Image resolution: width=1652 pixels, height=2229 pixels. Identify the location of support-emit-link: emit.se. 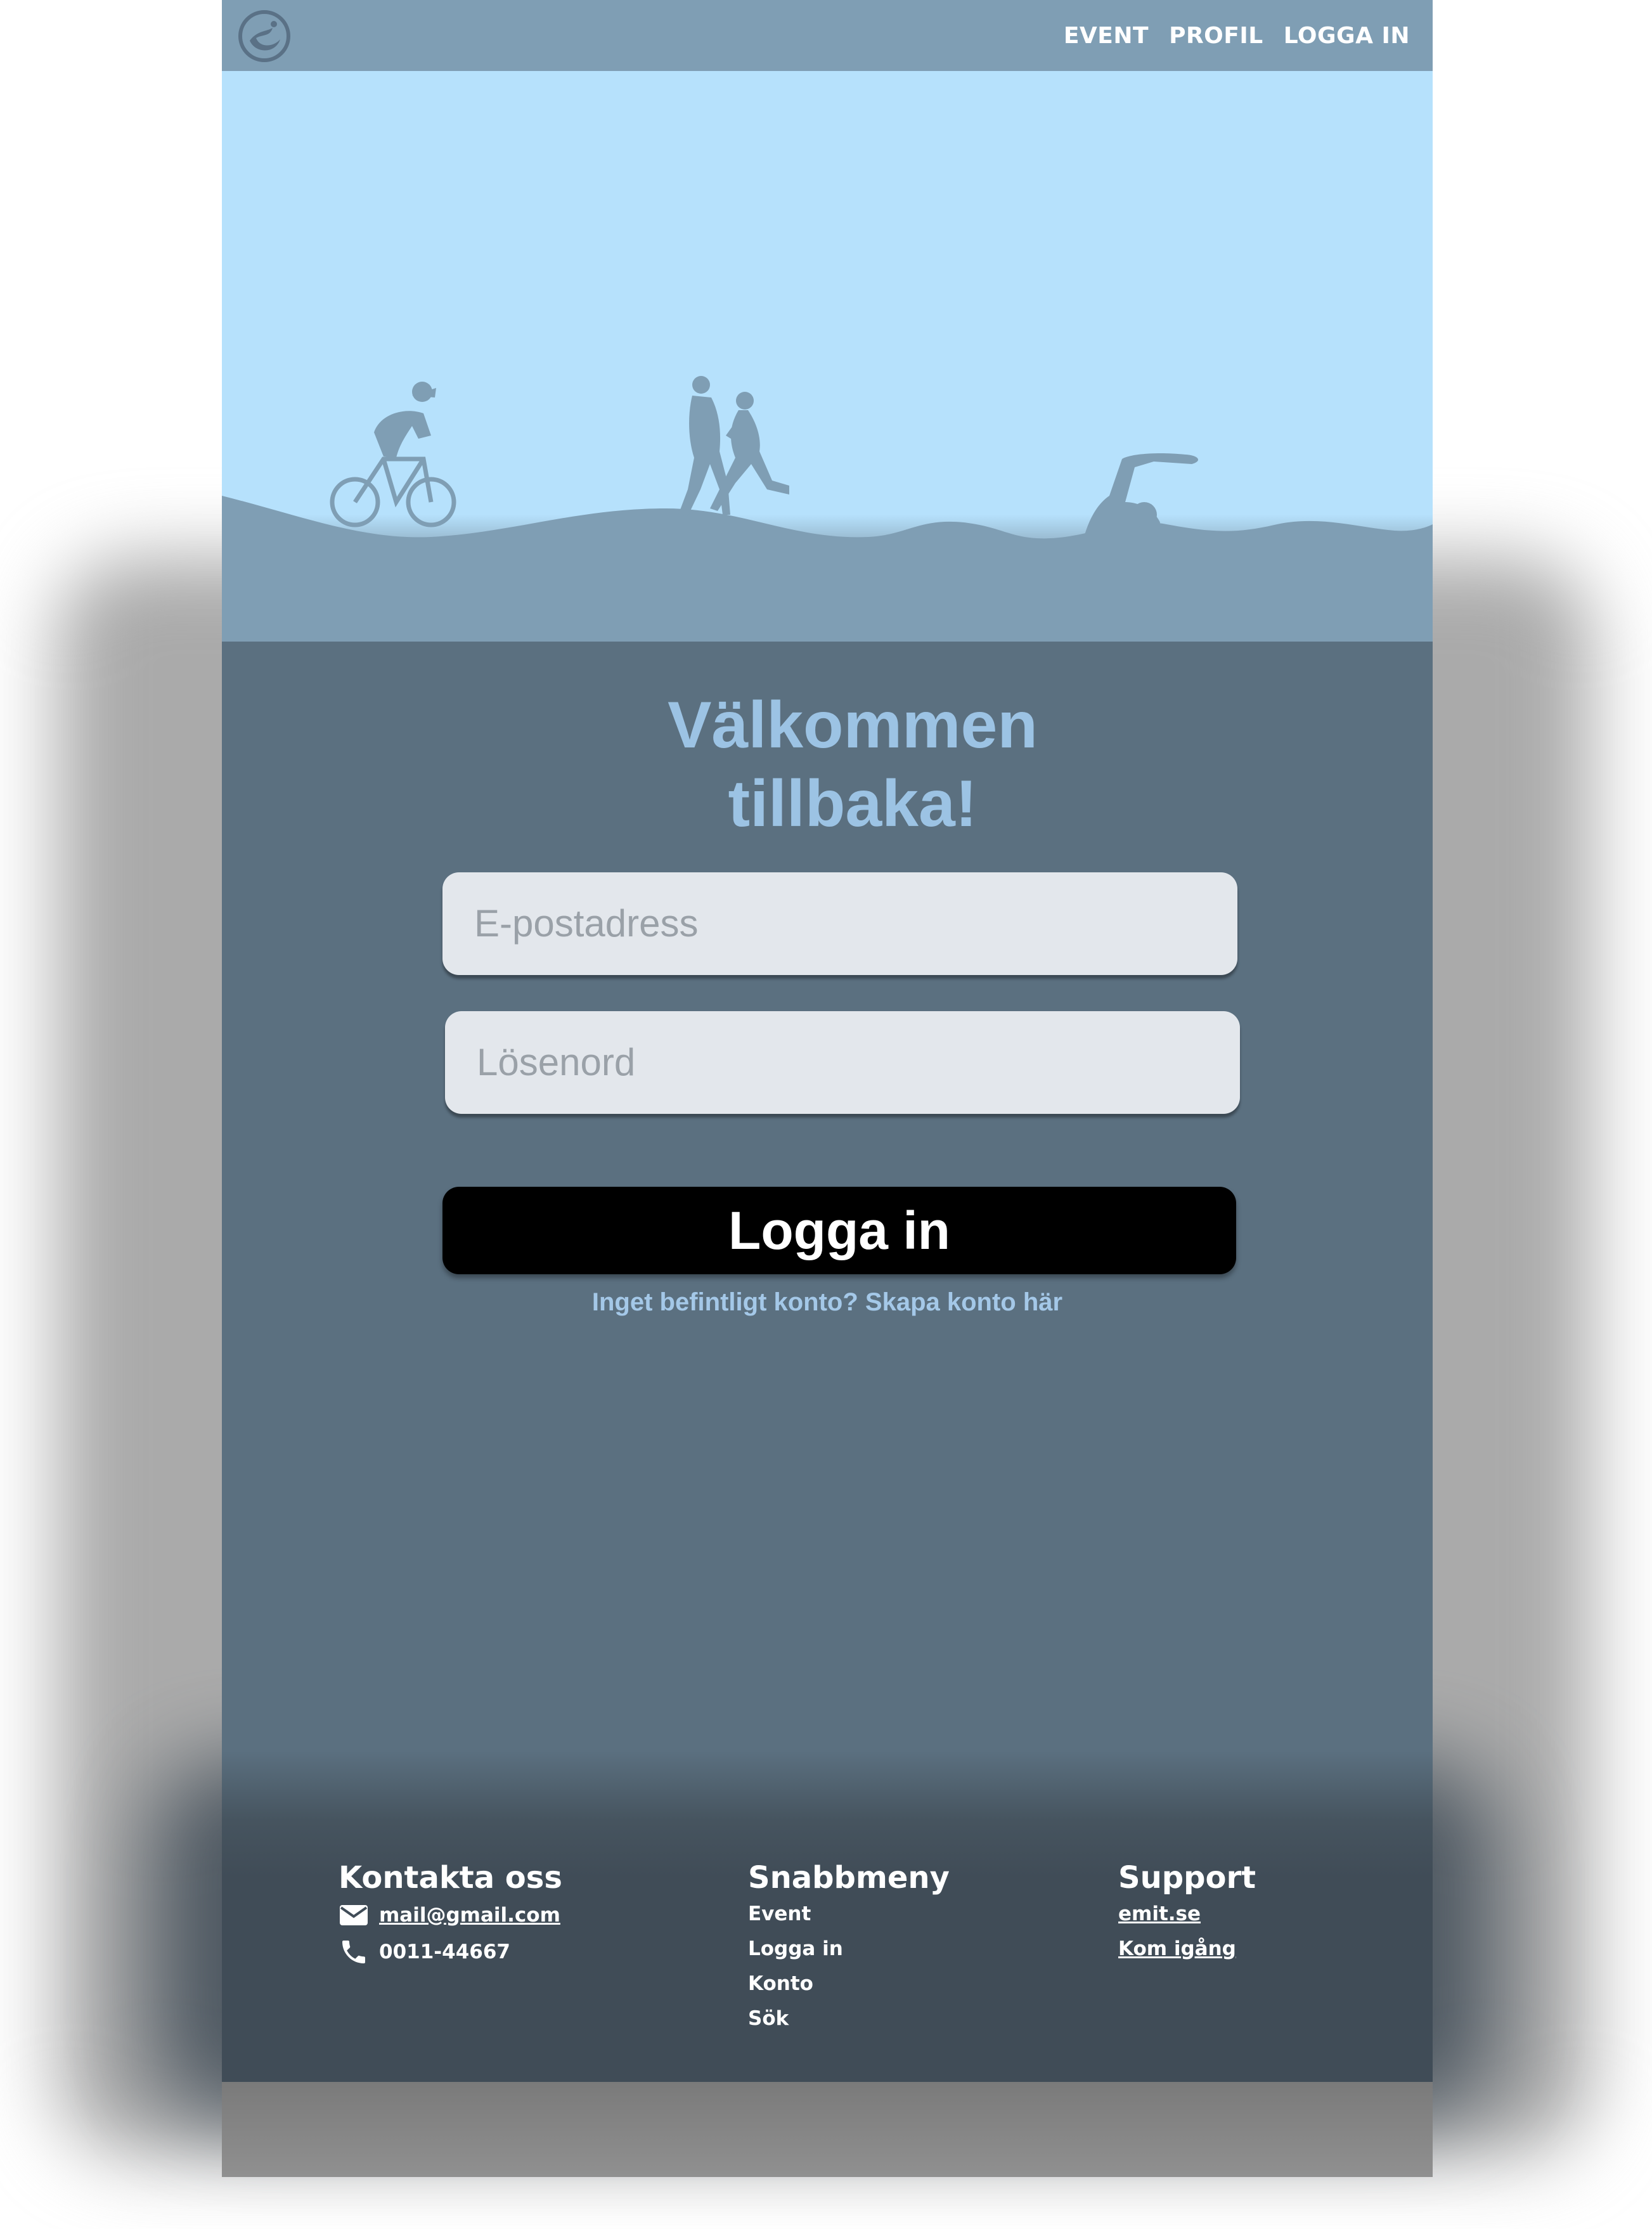
(1187, 1915).